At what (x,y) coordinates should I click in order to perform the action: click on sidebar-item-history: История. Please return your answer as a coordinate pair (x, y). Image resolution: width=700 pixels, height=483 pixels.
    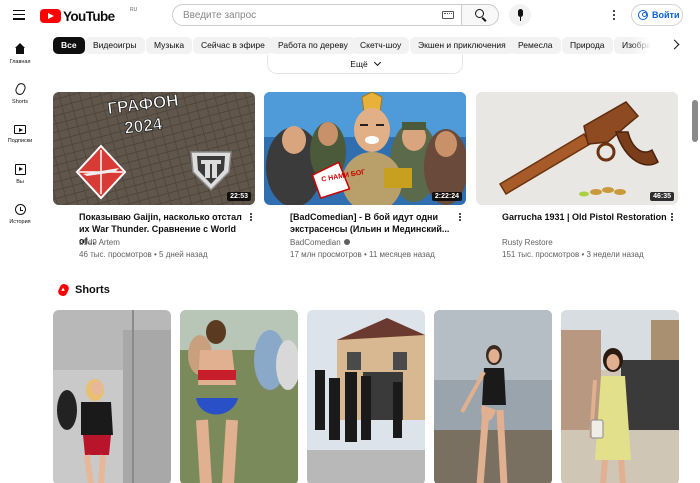
    Looking at the image, I should click on (20, 214).